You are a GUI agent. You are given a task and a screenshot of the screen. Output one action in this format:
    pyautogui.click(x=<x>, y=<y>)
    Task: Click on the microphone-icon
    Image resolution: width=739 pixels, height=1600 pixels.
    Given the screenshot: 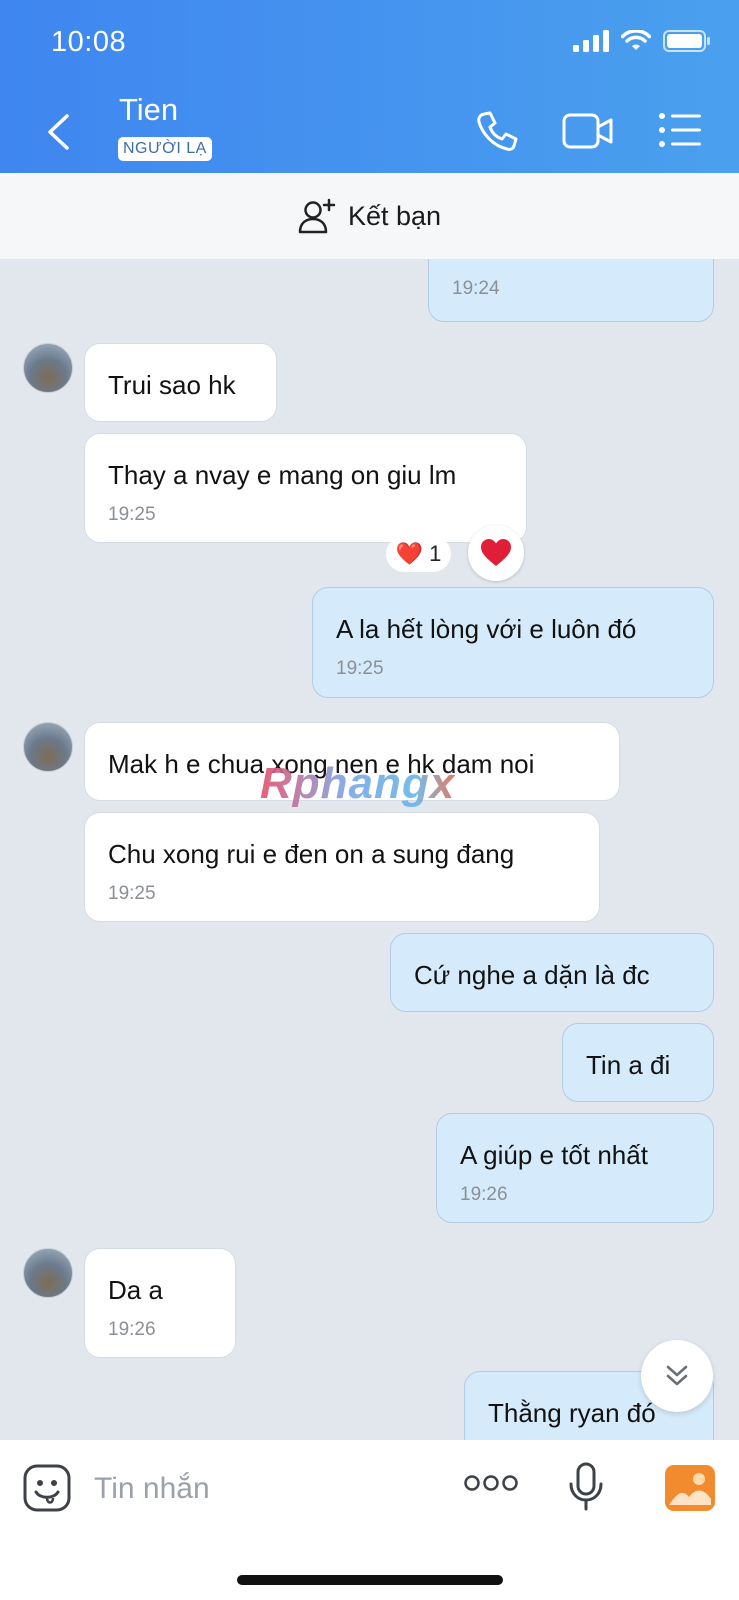 What is the action you would take?
    pyautogui.click(x=586, y=1486)
    